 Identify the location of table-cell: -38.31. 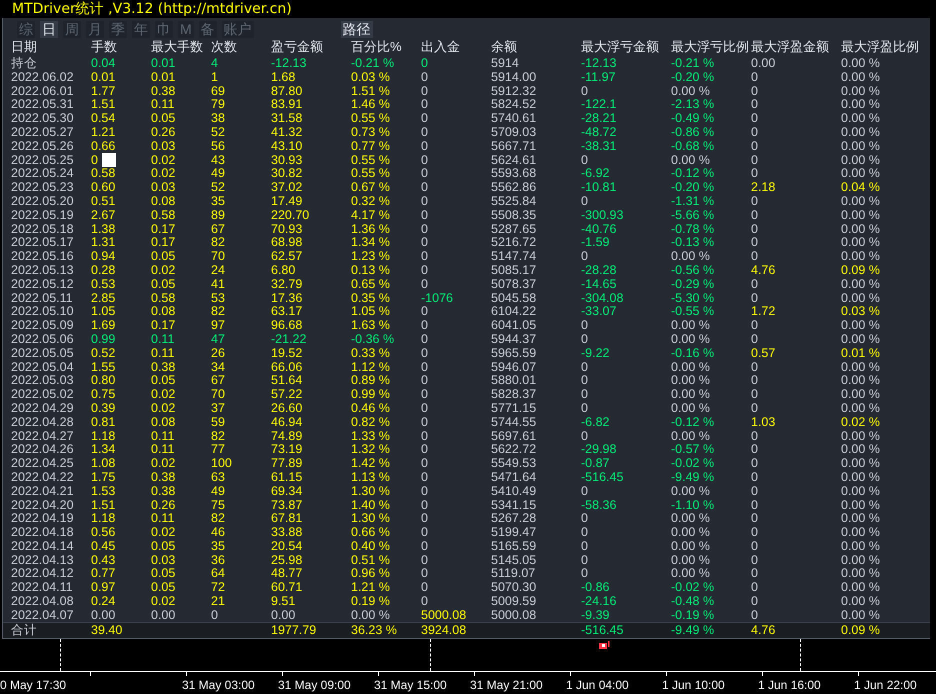
(598, 145).